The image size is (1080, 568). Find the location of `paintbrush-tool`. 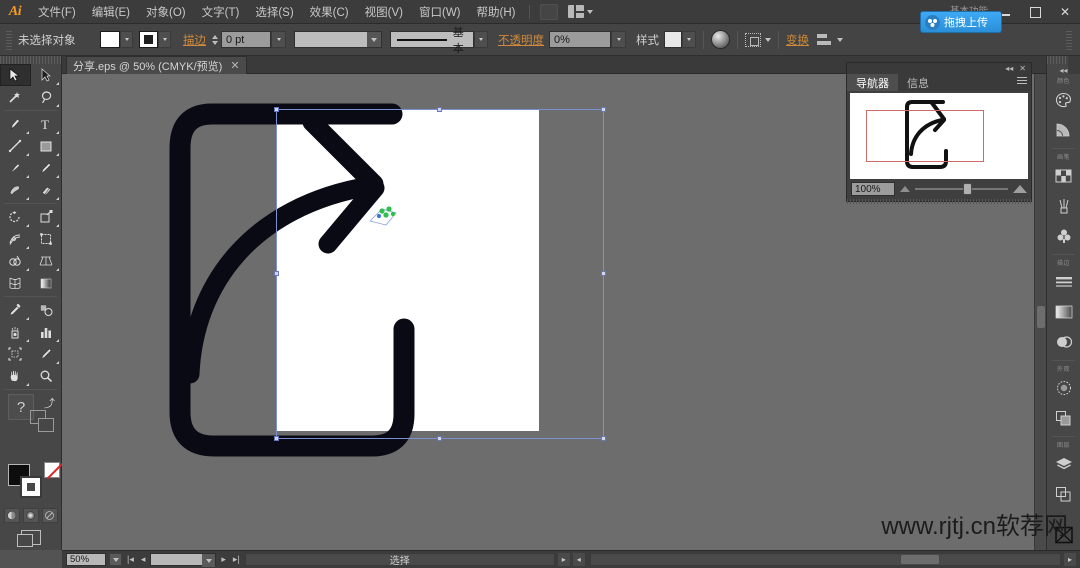

paintbrush-tool is located at coordinates (15, 168).